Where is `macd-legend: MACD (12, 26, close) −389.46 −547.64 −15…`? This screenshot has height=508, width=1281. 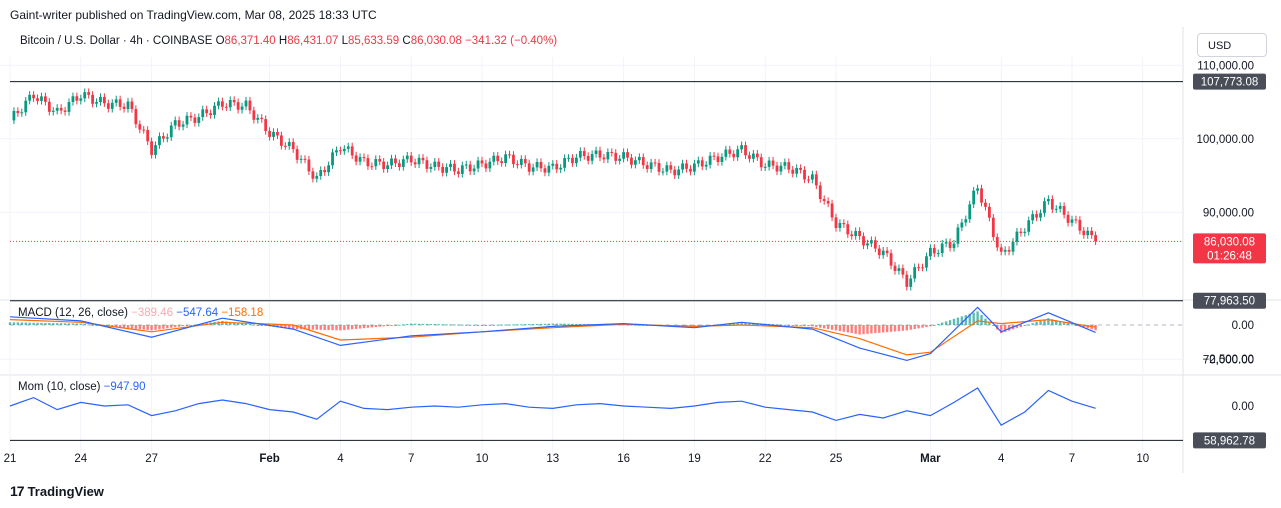 macd-legend: MACD (12, 26, close) −389.46 −547.64 −15… is located at coordinates (140, 313).